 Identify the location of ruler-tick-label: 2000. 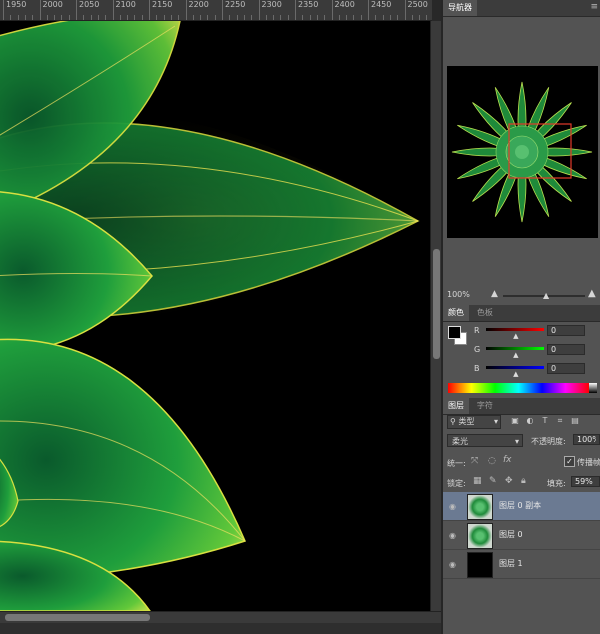
(51, 10).